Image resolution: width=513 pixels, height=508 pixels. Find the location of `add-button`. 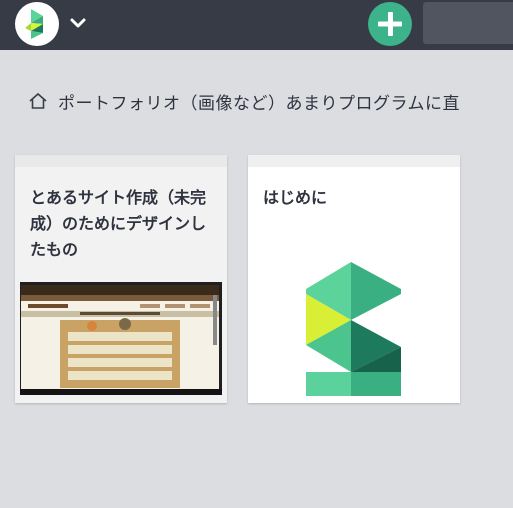

add-button is located at coordinates (390, 24).